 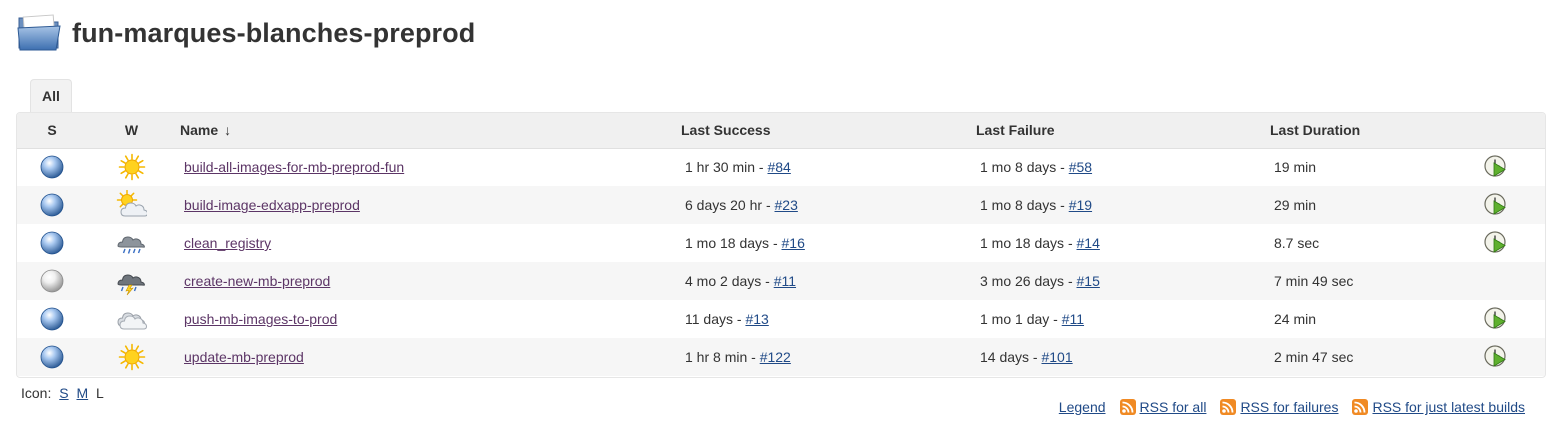 I want to click on icon-size-label: Icon:, so click(x=36, y=393).